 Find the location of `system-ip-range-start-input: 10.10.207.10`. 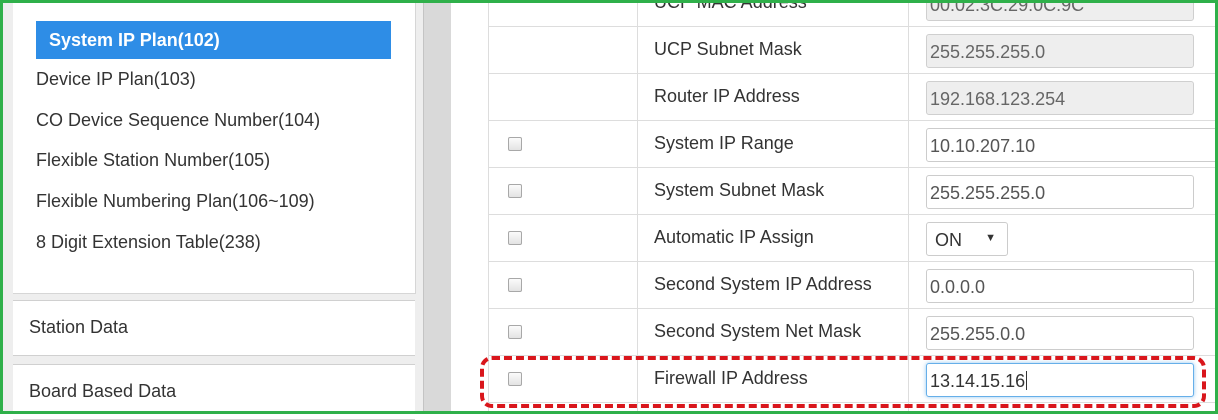

system-ip-range-start-input: 10.10.207.10 is located at coordinates (1072, 145).